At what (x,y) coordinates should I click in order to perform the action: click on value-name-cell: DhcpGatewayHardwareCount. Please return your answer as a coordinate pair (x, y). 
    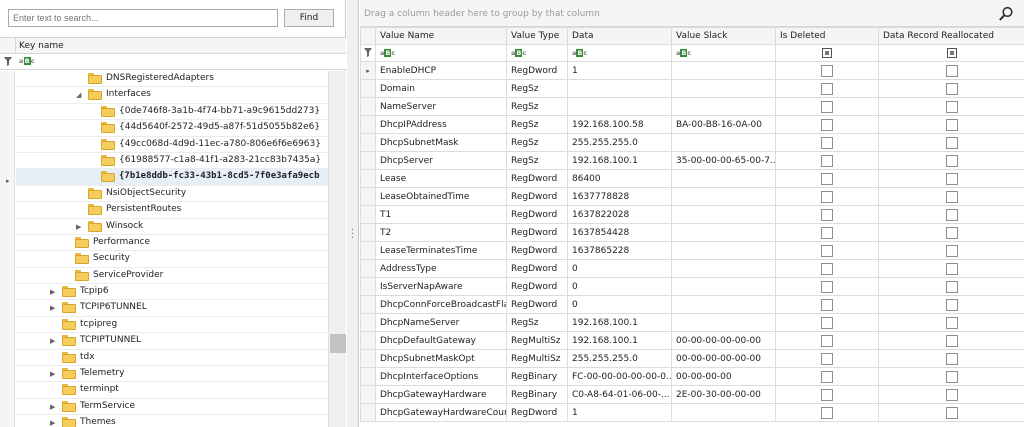
    Looking at the image, I should click on (441, 412).